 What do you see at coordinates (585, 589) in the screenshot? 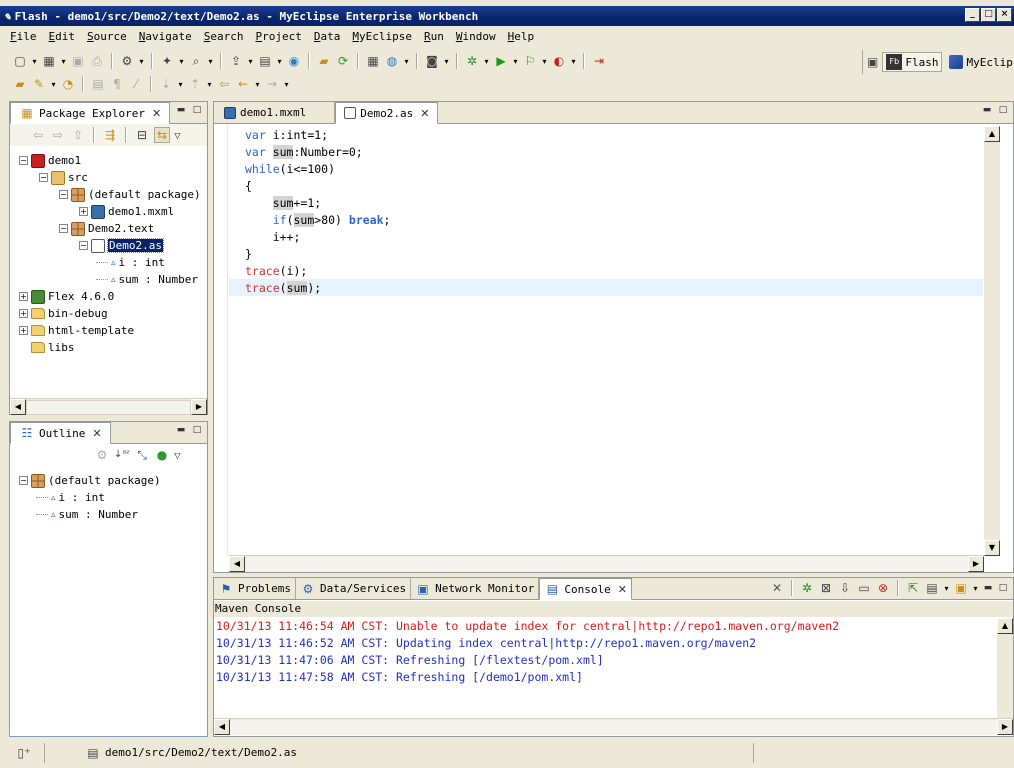
I see `bottom-tab-console: ▤ Console ✕` at bounding box center [585, 589].